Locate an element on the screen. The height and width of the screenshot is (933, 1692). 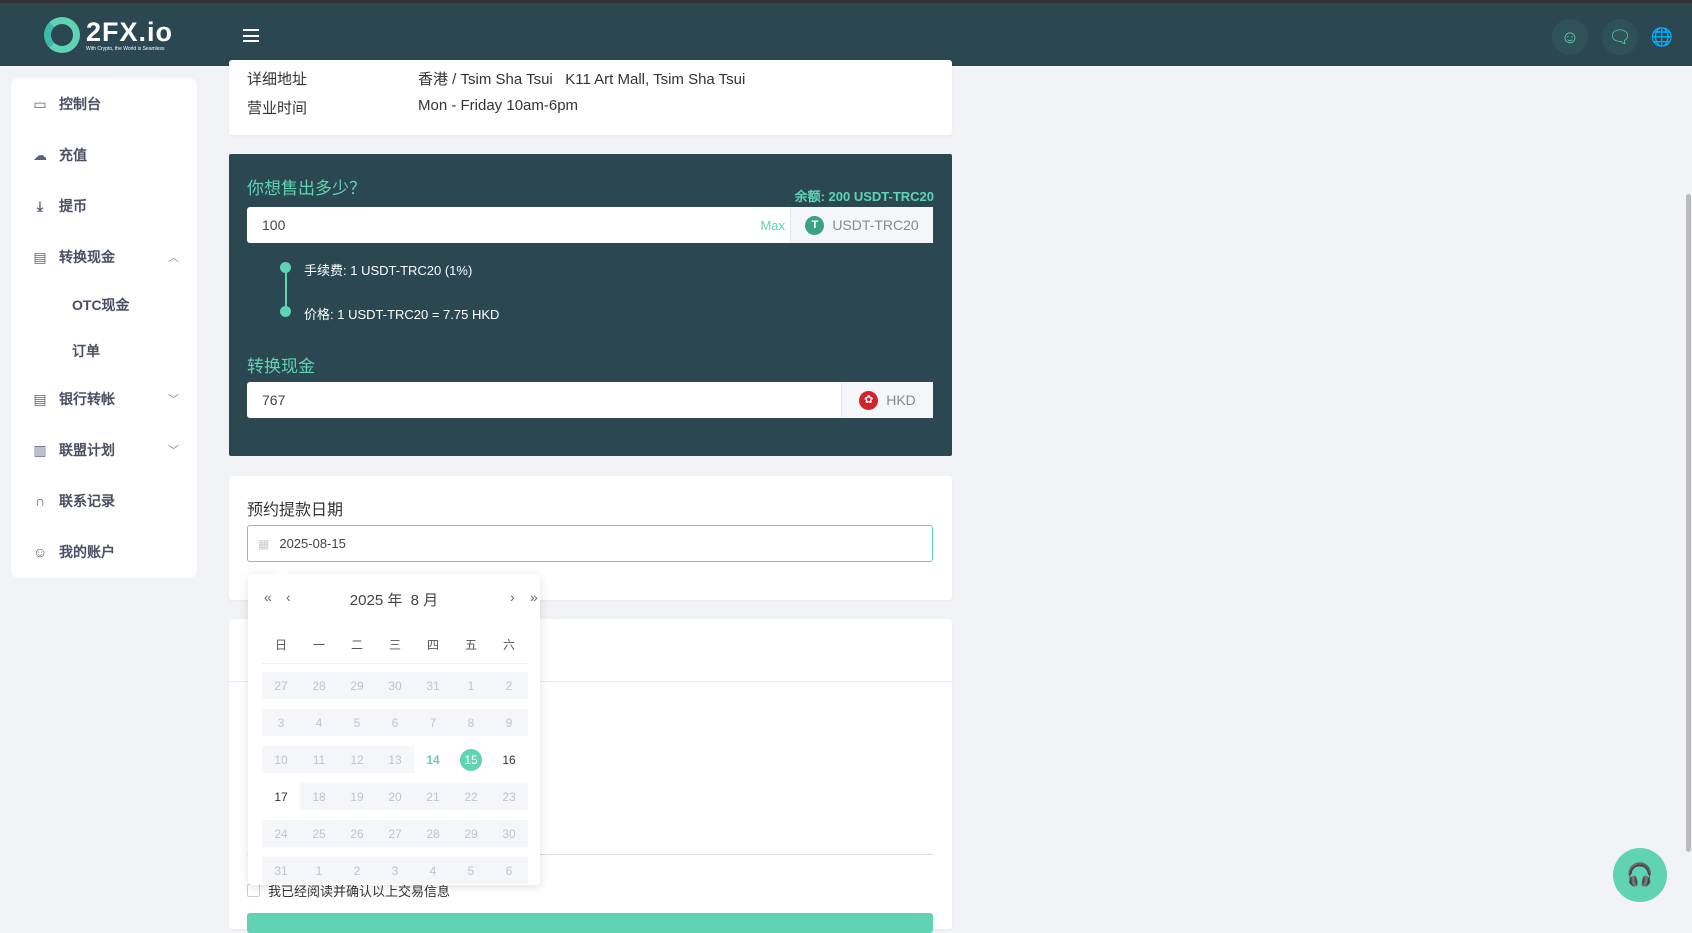
calendar-icon: ▦ is located at coordinates (264, 543).